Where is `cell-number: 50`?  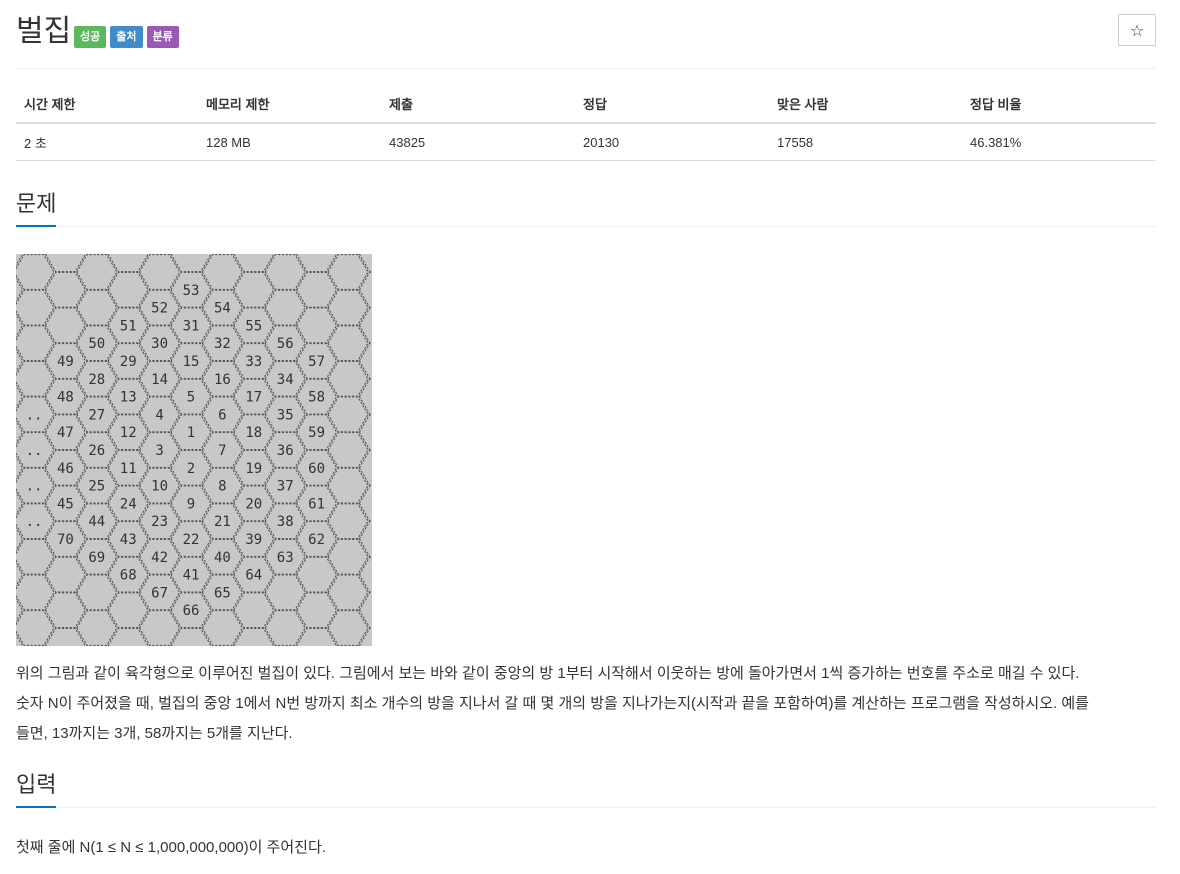 cell-number: 50 is located at coordinates (96, 344).